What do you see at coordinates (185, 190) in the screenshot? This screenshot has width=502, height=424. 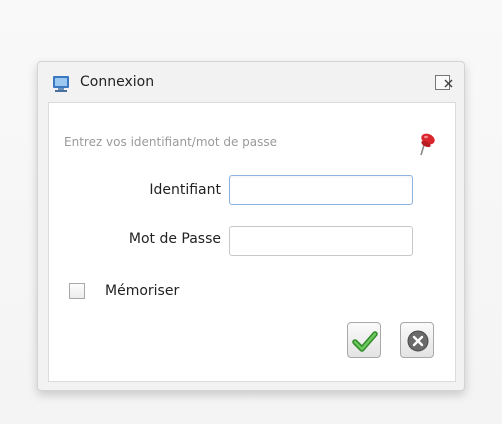 I see `identifiant-label: Identifiant` at bounding box center [185, 190].